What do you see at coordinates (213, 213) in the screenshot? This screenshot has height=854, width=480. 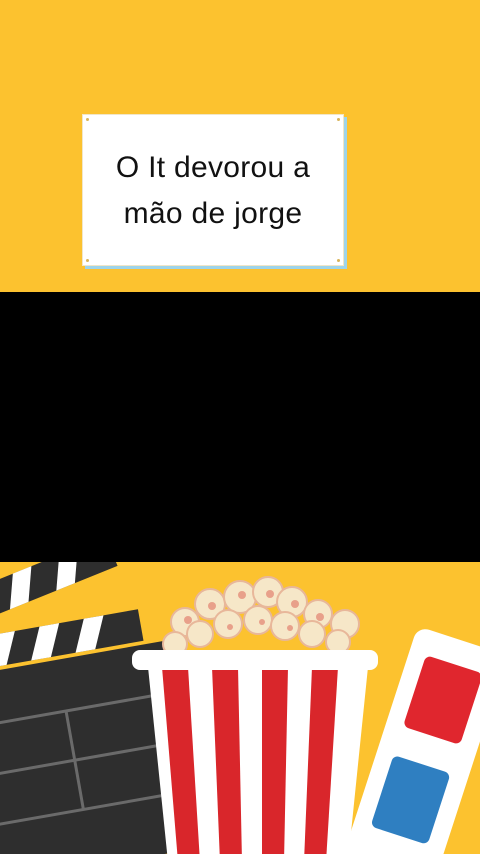 I see `caption-line-2: mão de jorge` at bounding box center [213, 213].